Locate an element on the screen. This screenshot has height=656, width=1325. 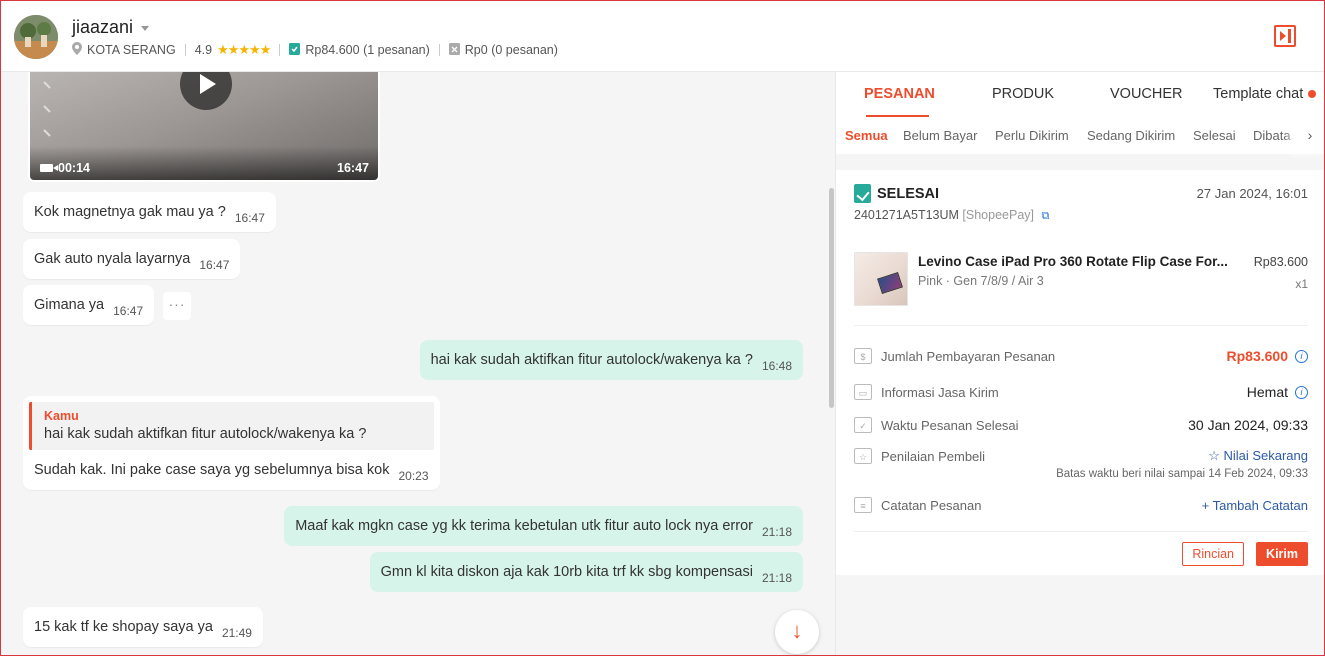
paid-orders-count: (1 pesanan) is located at coordinates (396, 50).